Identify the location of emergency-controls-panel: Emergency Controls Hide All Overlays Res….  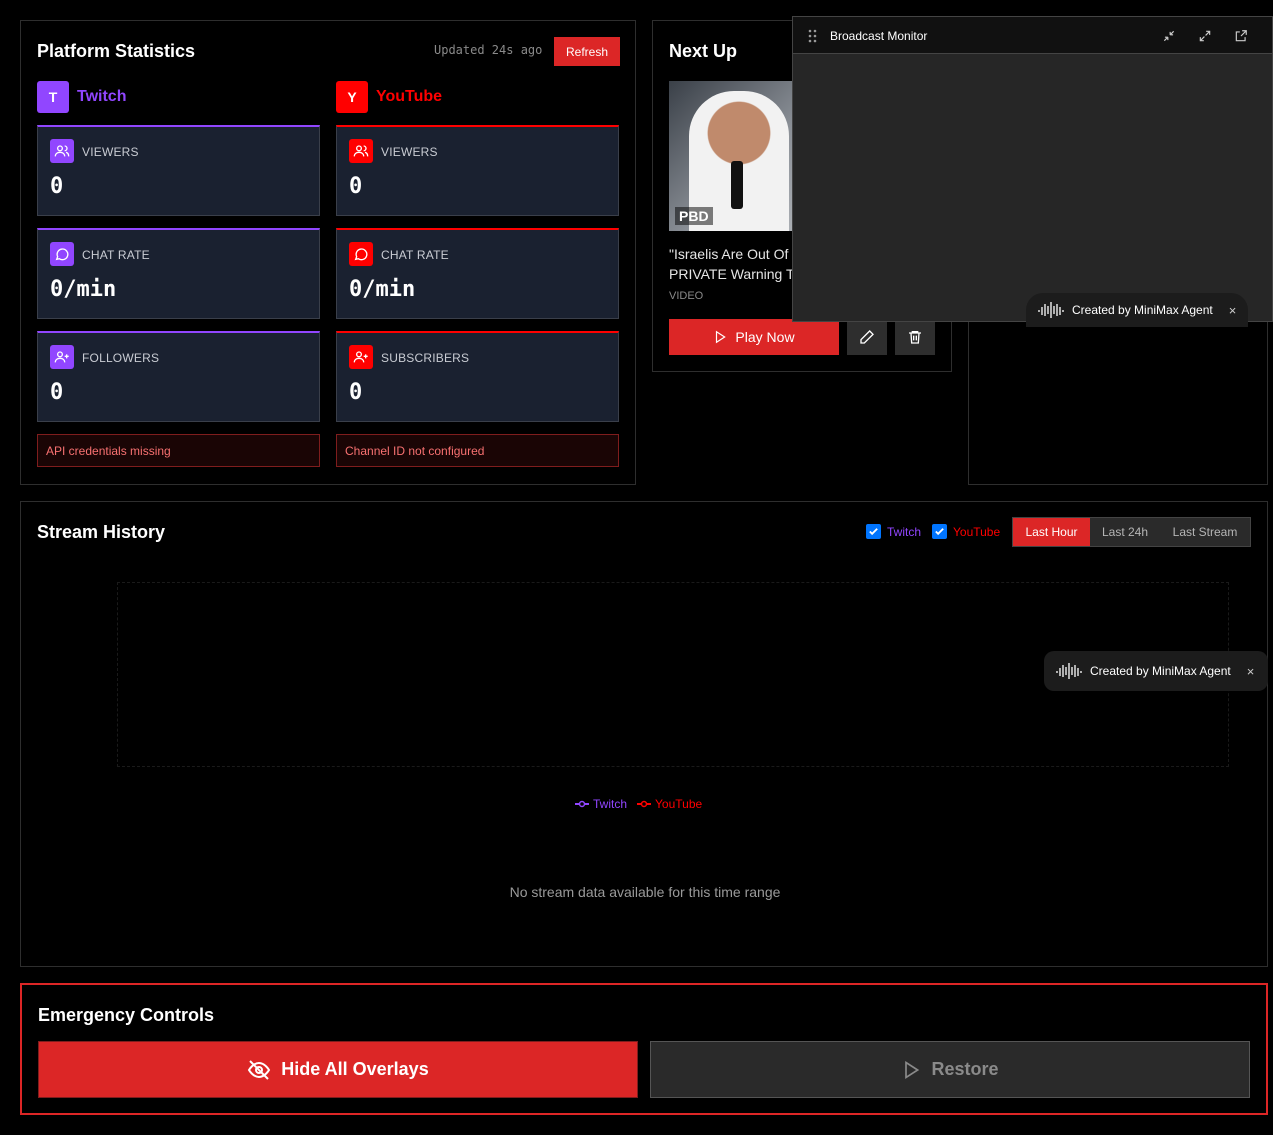
(644, 1049).